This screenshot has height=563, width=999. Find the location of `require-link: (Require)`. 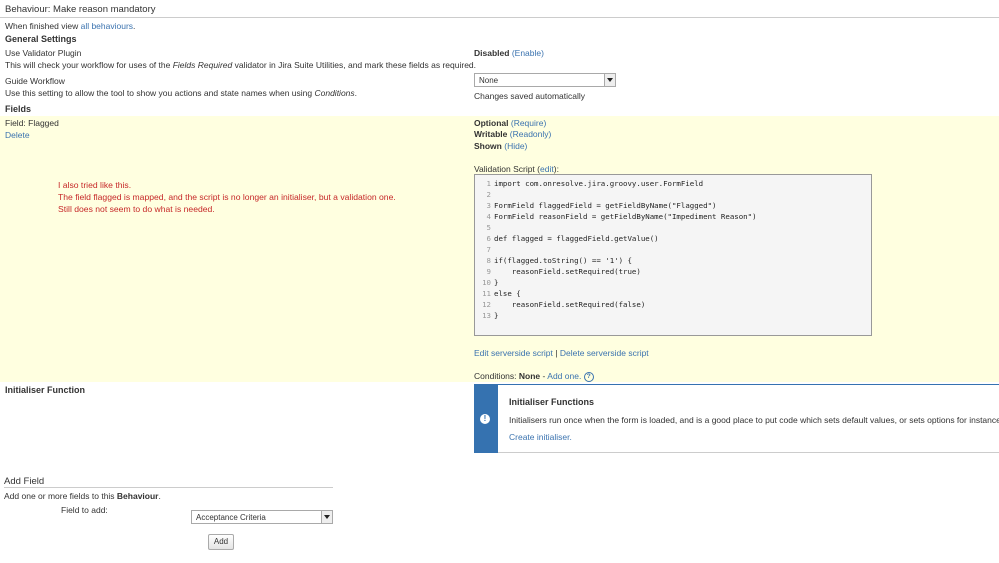

require-link: (Require) is located at coordinates (528, 123).